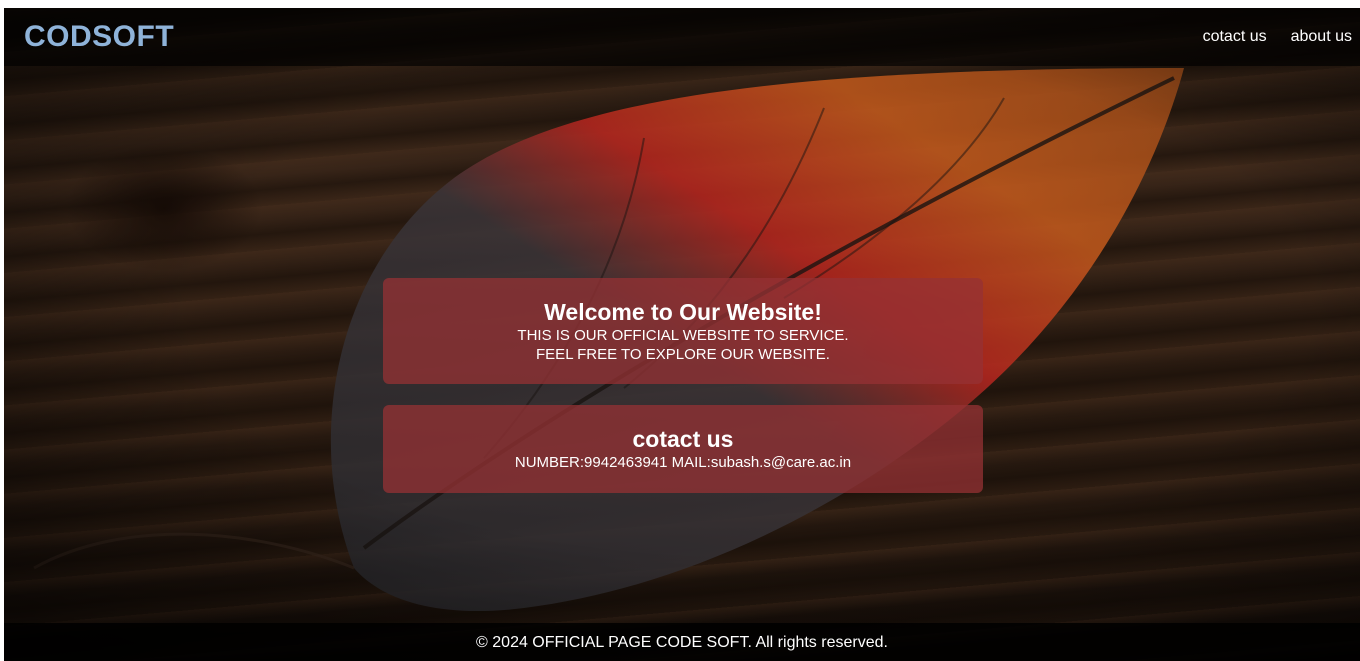  I want to click on site-logo: CODSOFT, so click(99, 37).